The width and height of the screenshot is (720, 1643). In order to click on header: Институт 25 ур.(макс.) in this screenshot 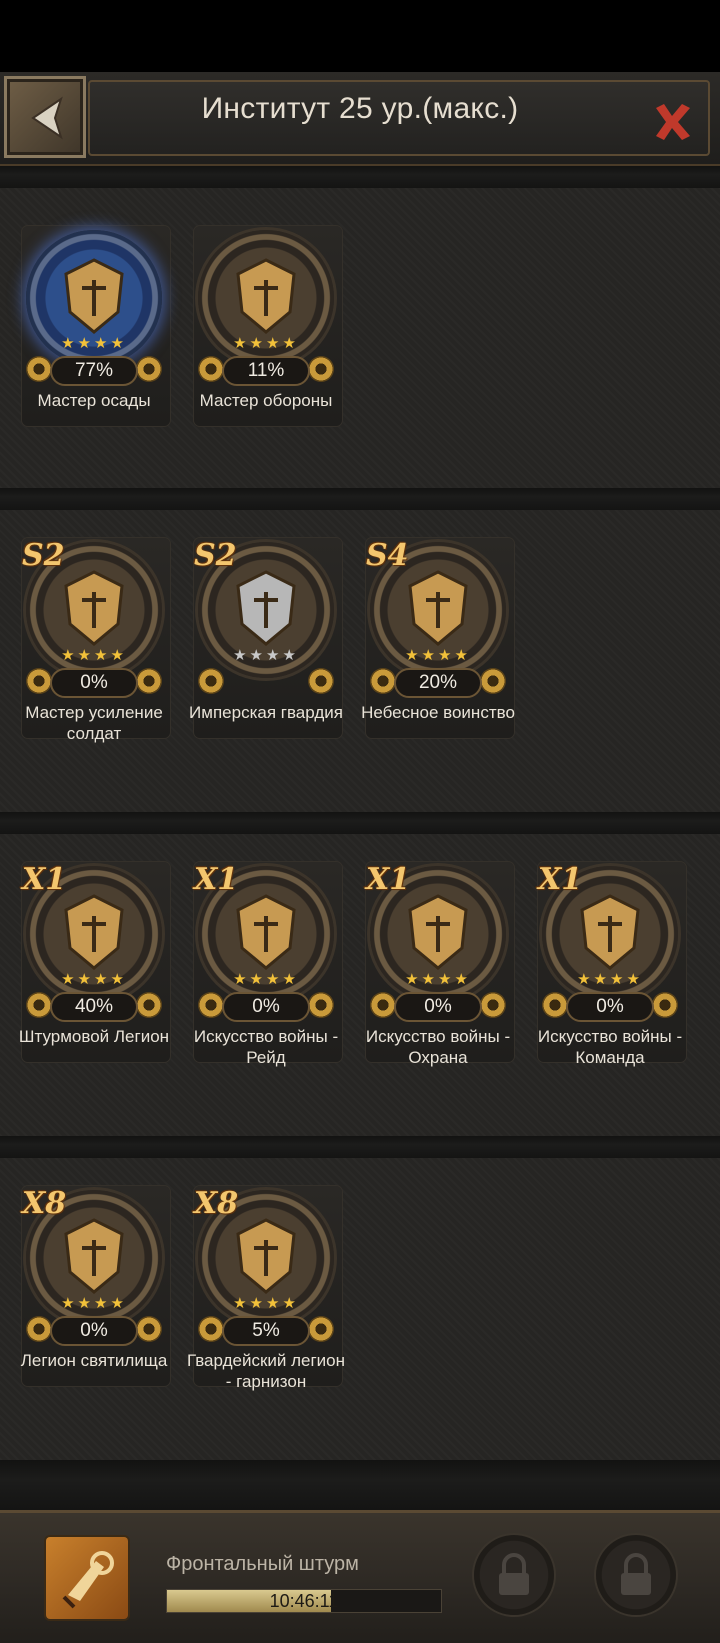, I will do `click(360, 119)`.